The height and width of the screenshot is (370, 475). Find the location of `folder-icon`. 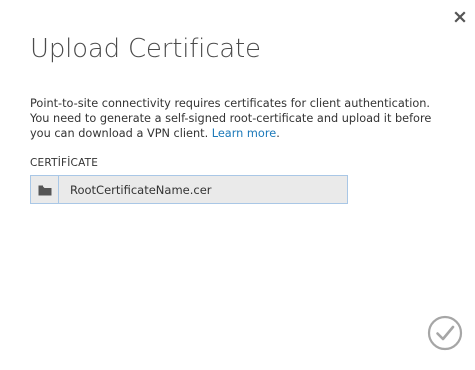

folder-icon is located at coordinates (44, 190).